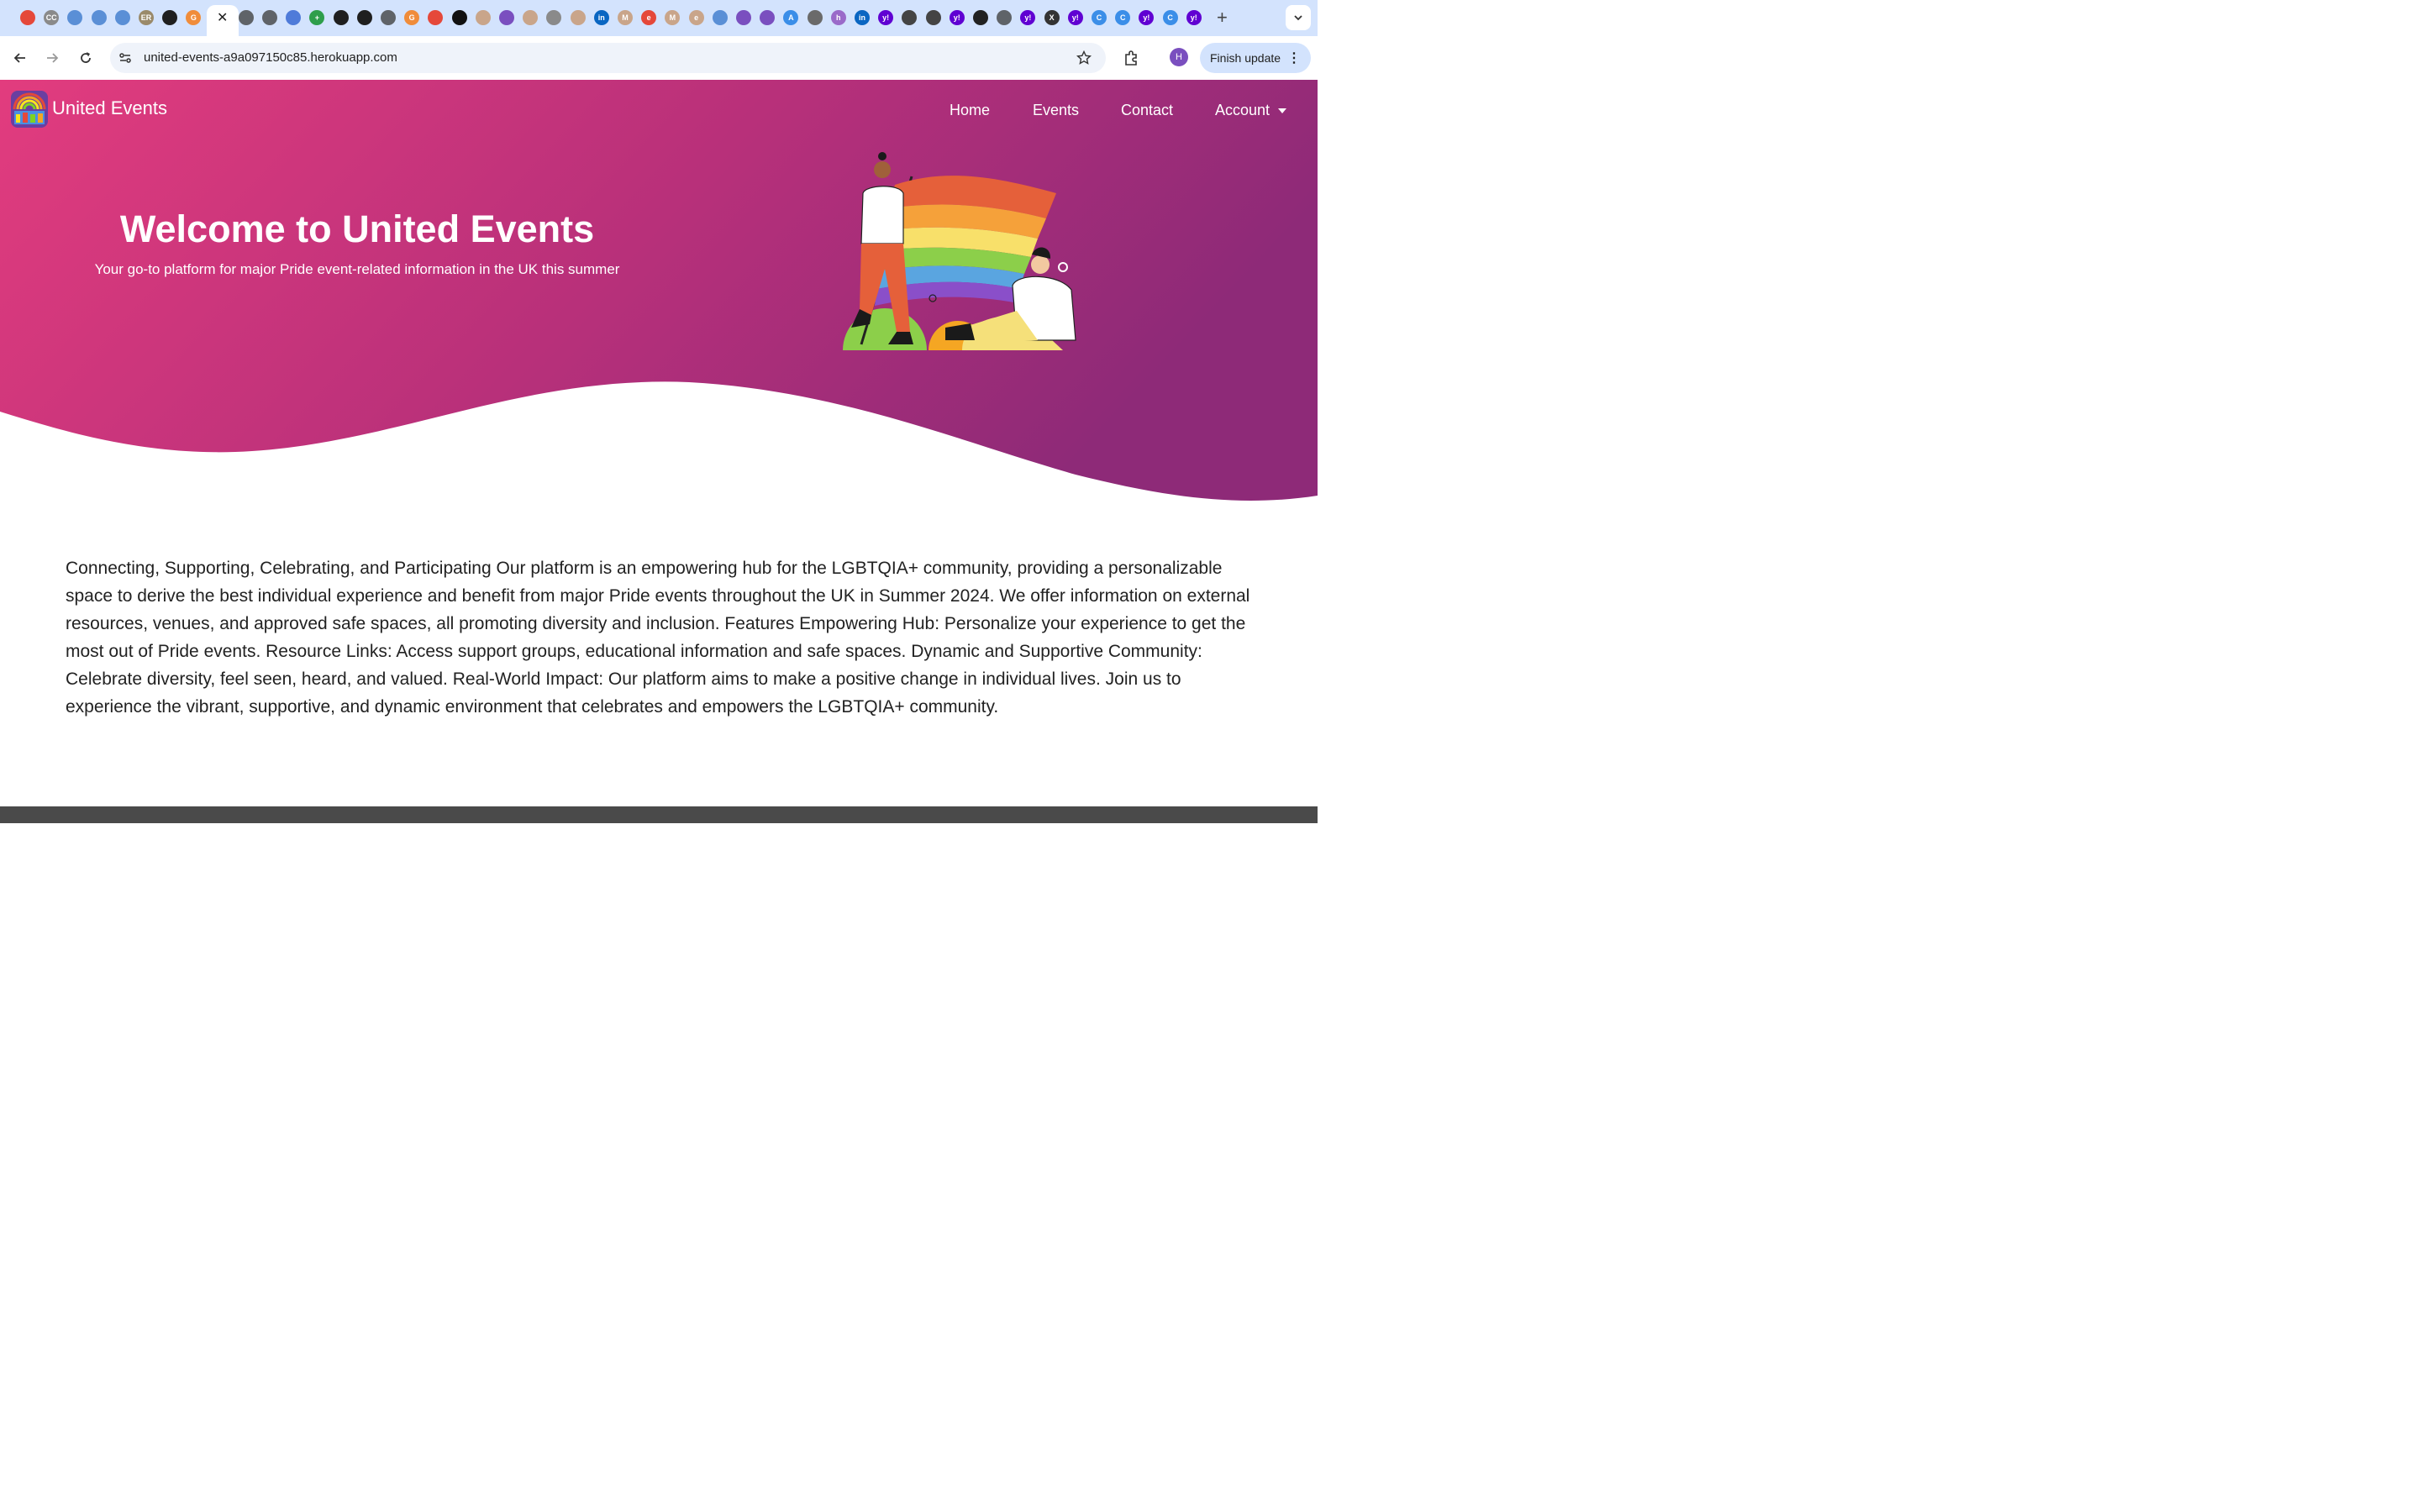  I want to click on puzzle-icon, so click(1131, 58).